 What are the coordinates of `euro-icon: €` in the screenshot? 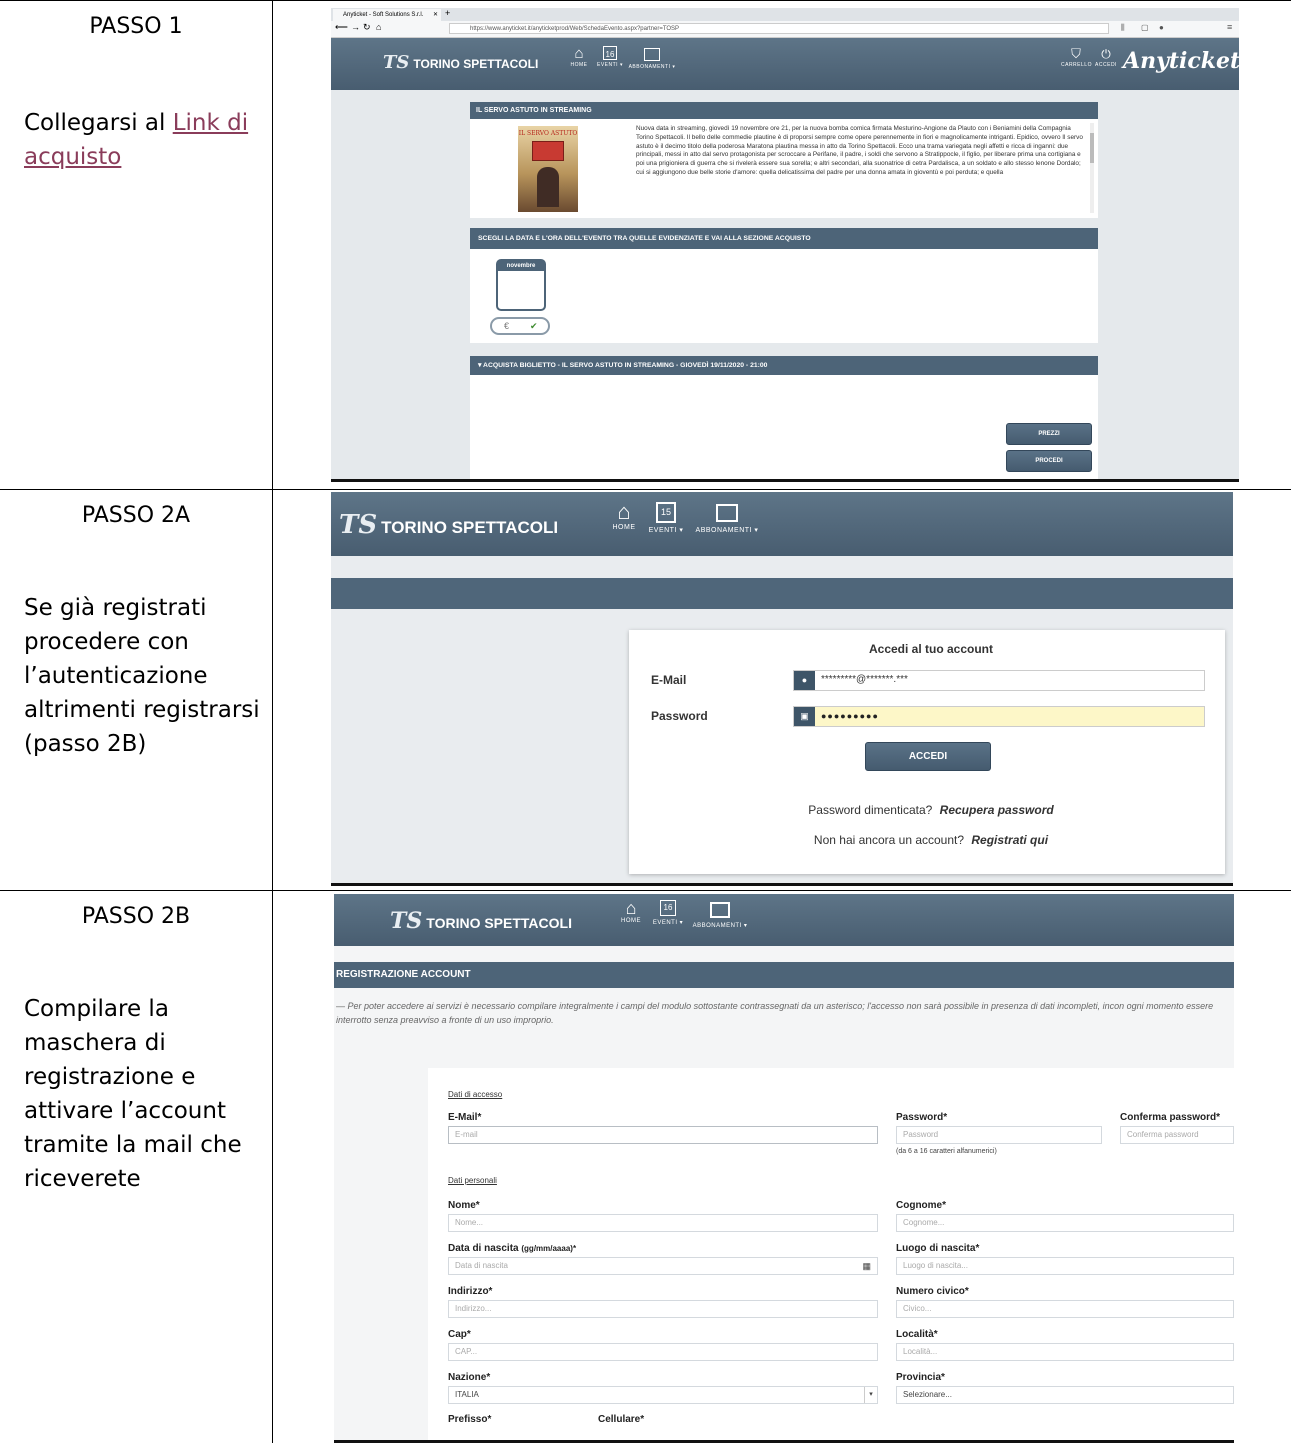 It's located at (507, 326).